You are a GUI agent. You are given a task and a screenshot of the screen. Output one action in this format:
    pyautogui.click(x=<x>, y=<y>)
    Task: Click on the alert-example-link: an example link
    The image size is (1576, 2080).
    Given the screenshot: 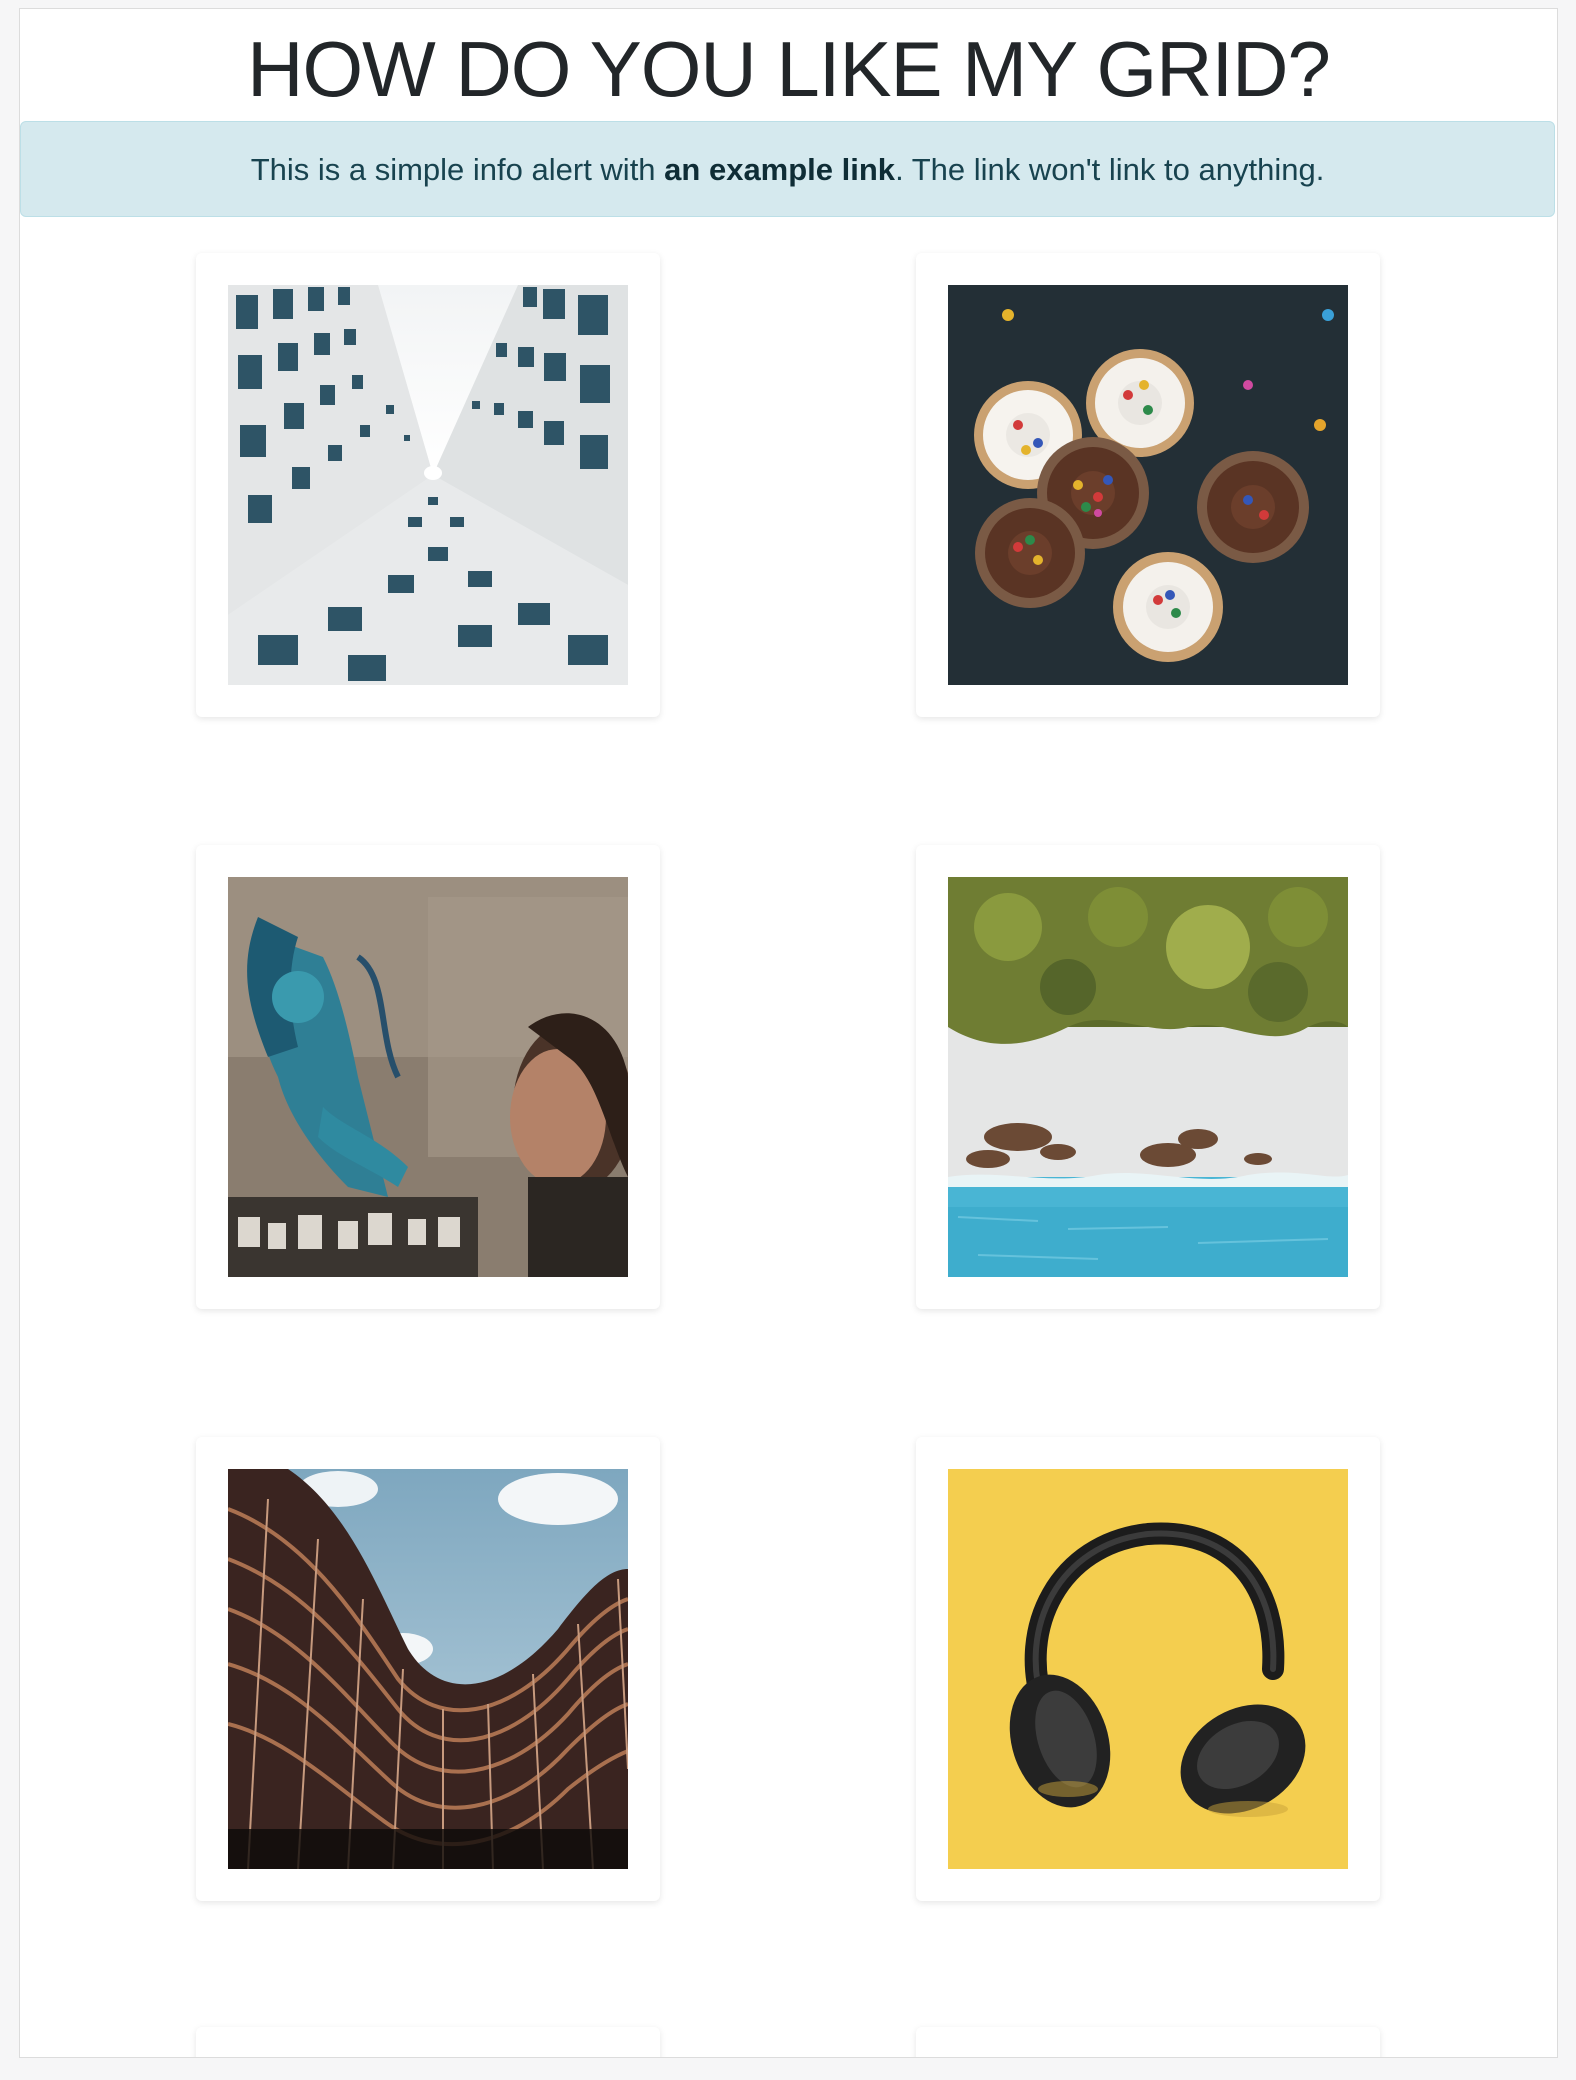 What is the action you would take?
    pyautogui.click(x=779, y=169)
    